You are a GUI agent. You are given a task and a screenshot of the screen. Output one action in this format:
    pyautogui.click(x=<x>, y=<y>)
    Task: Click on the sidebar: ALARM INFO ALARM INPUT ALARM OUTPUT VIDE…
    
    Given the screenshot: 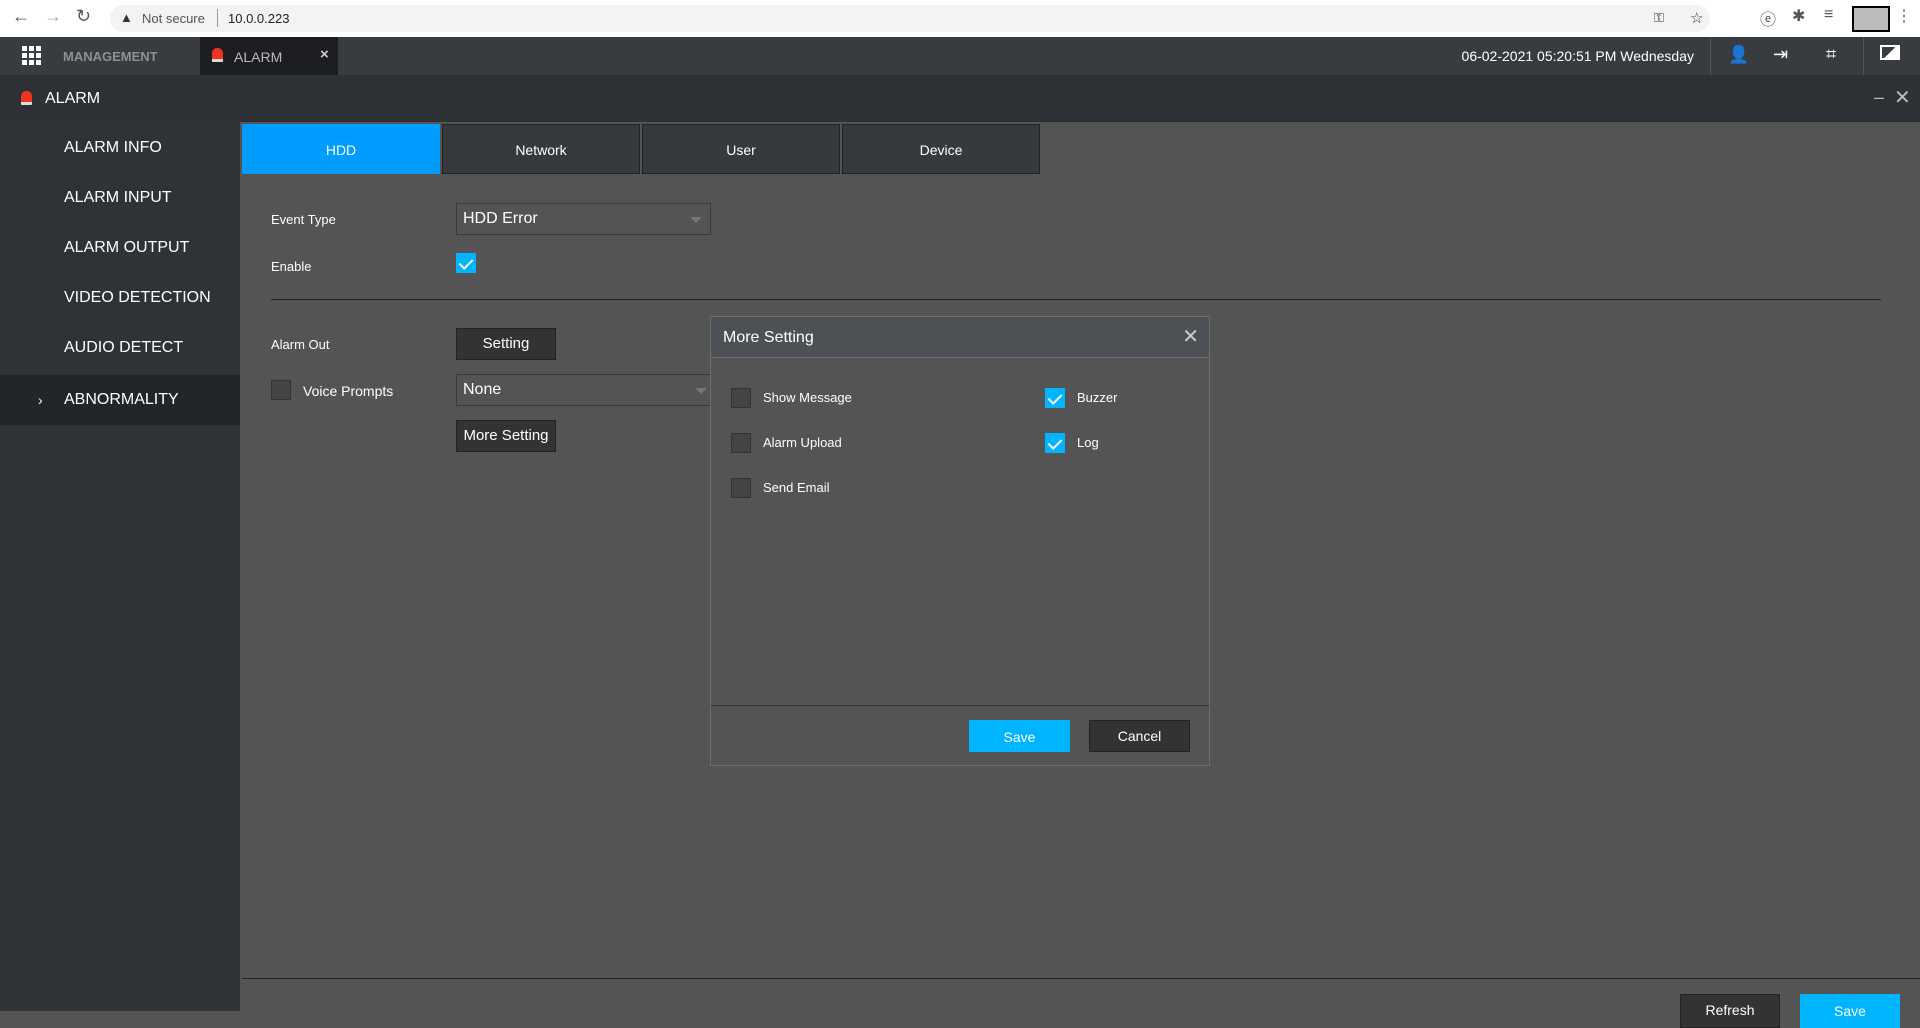 What is the action you would take?
    pyautogui.click(x=120, y=566)
    